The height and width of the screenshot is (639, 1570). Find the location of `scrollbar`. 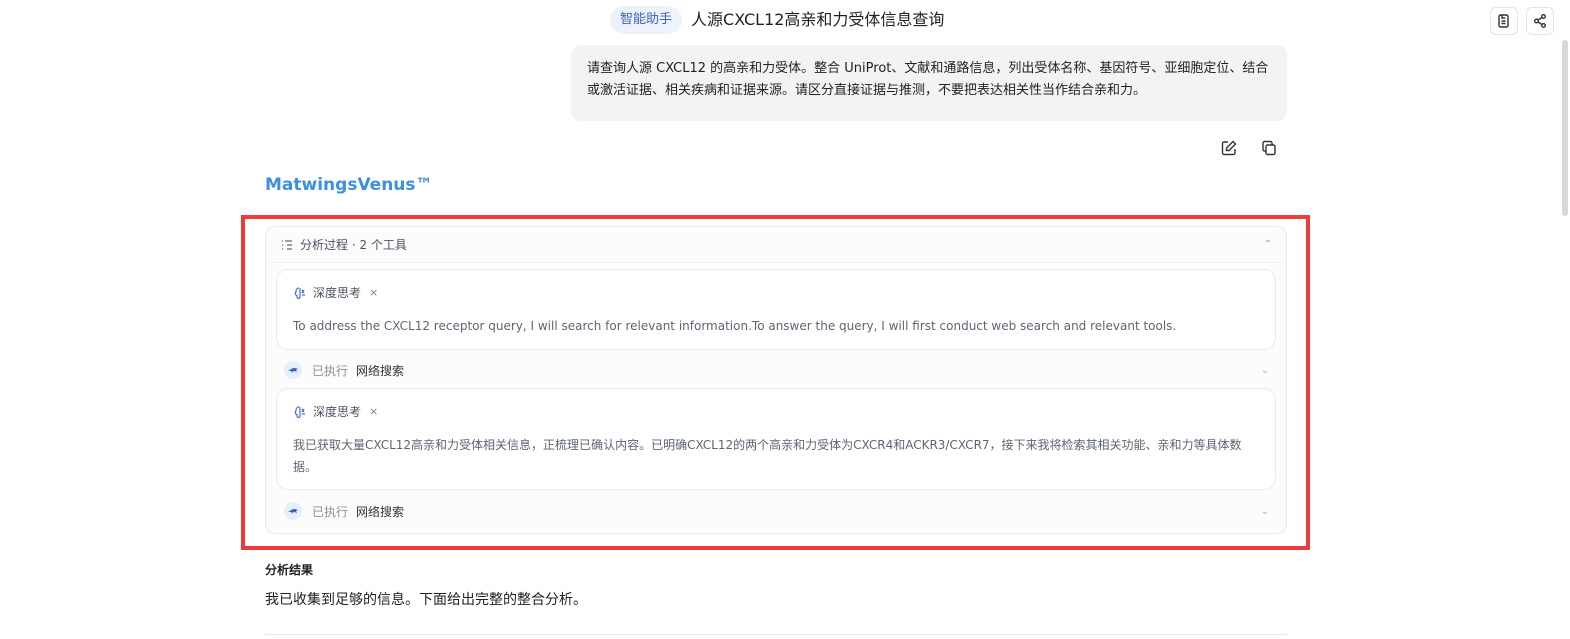

scrollbar is located at coordinates (1565, 128).